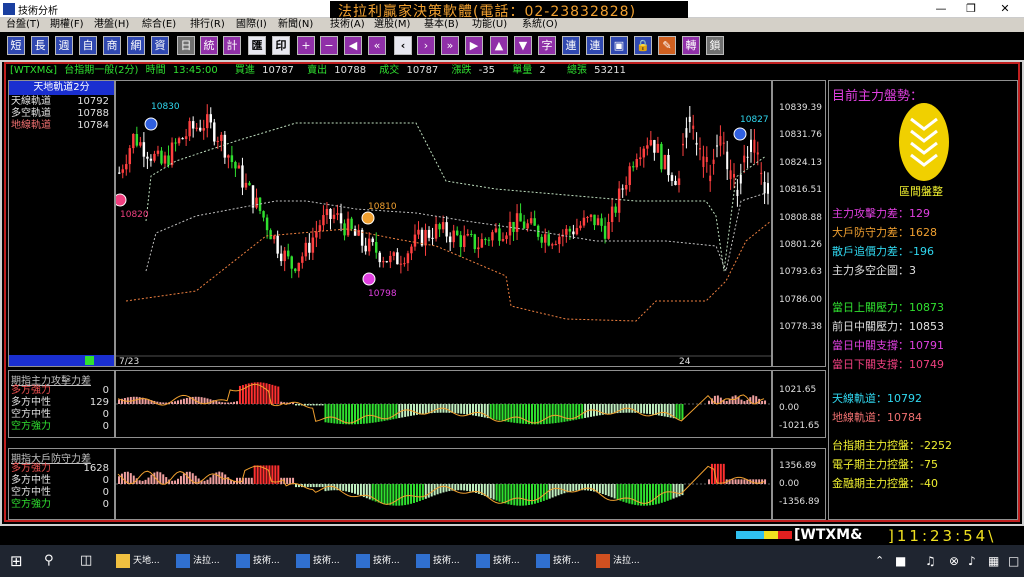 This screenshot has height=577, width=1024. Describe the element at coordinates (160, 45) in the screenshot. I see `toolbar-button-6: 資` at that location.